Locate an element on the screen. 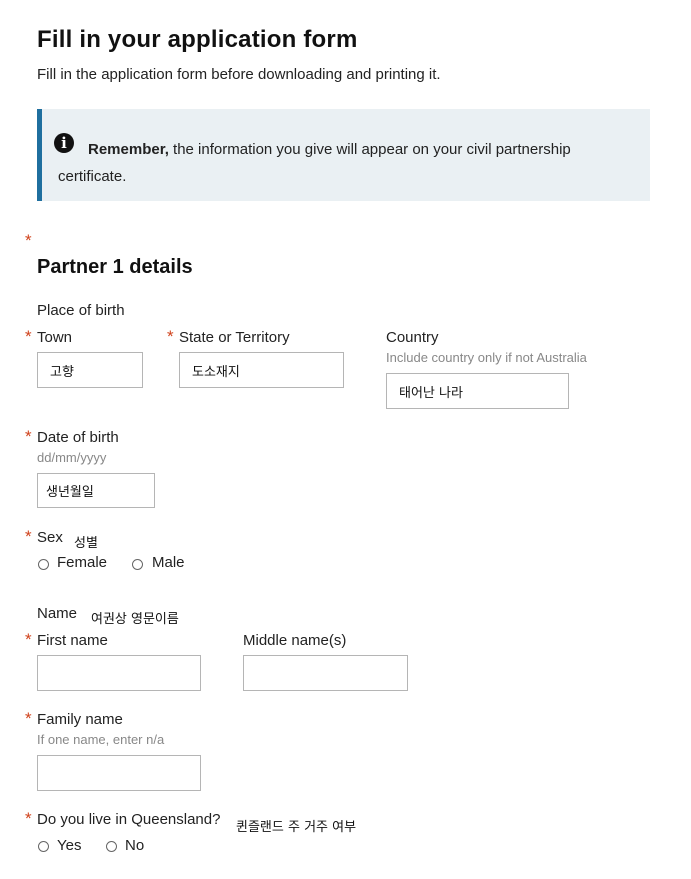 The height and width of the screenshot is (879, 691). first-name-input is located at coordinates (119, 673).